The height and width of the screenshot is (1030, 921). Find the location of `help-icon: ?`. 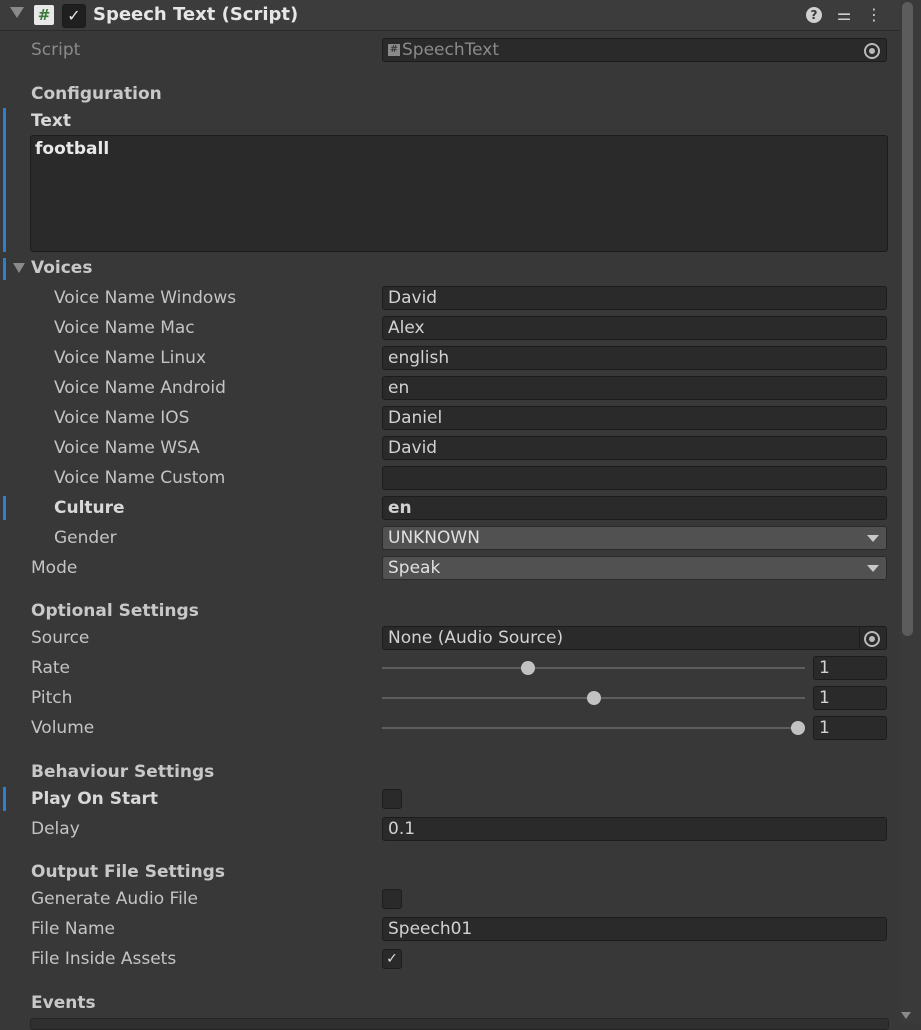

help-icon: ? is located at coordinates (814, 15).